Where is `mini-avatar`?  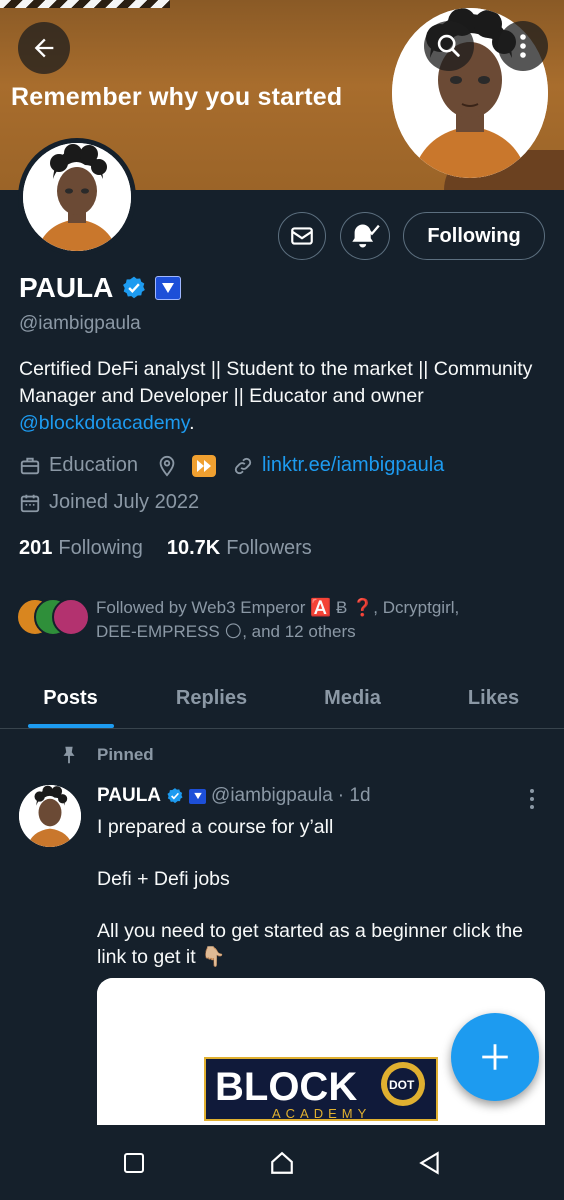
mini-avatar is located at coordinates (71, 617).